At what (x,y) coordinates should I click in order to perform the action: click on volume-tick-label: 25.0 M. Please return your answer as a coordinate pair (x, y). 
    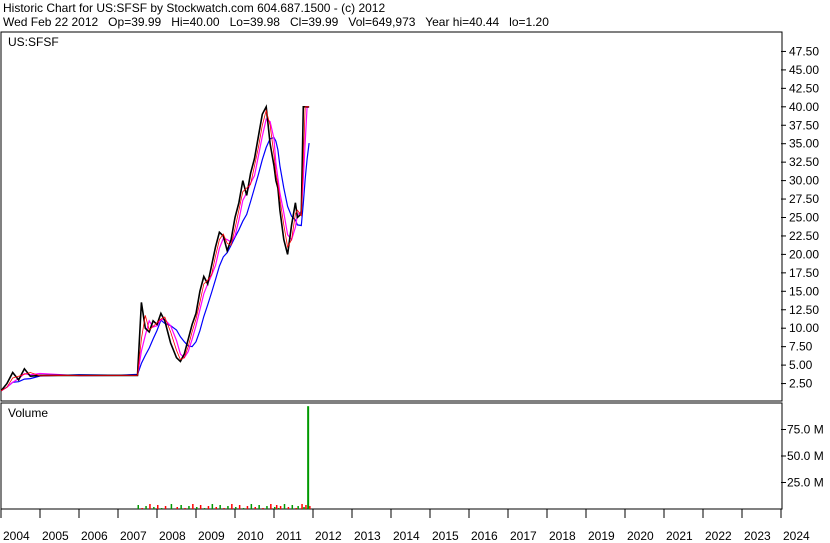
    Looking at the image, I should click on (805, 483).